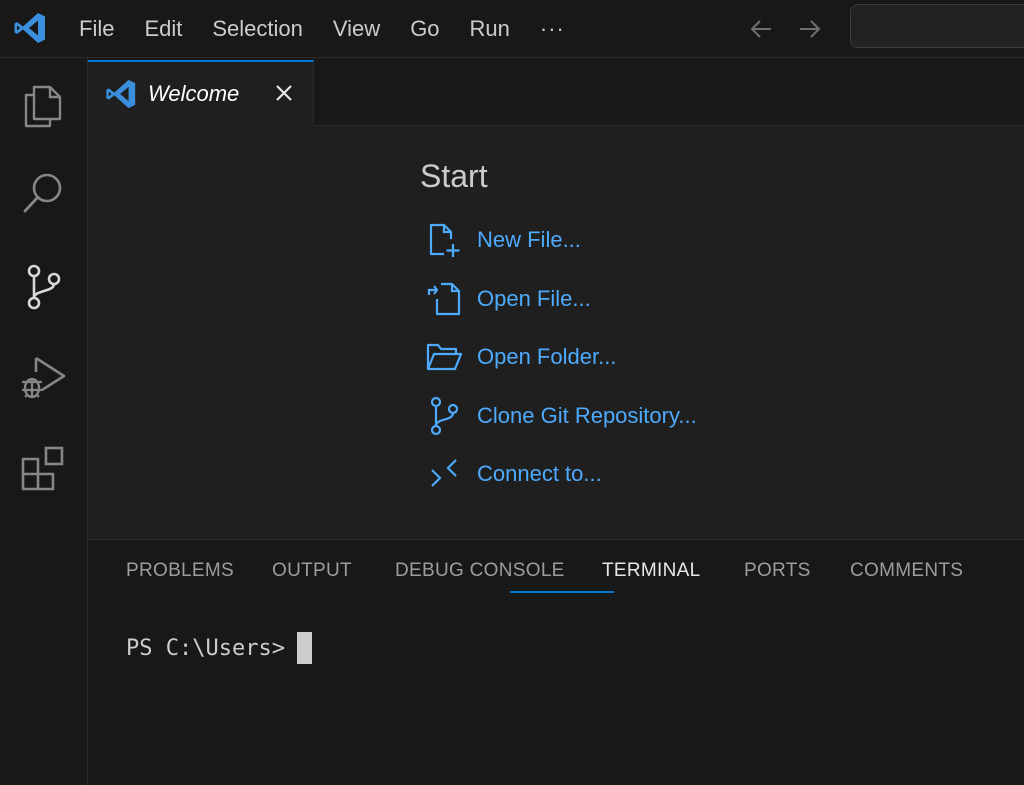  What do you see at coordinates (490, 29) in the screenshot?
I see `menu-run: Run` at bounding box center [490, 29].